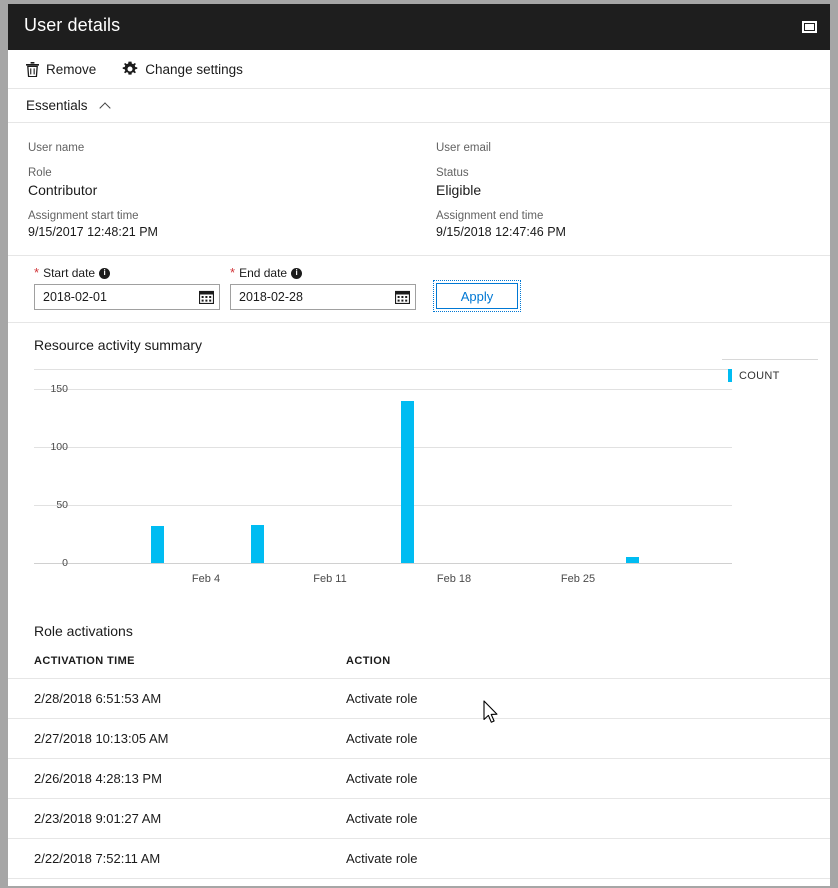 The image size is (838, 888). Describe the element at coordinates (173, 698) in the screenshot. I see `cell-activation-time: 2/28/2018 6:51:53 AM` at that location.